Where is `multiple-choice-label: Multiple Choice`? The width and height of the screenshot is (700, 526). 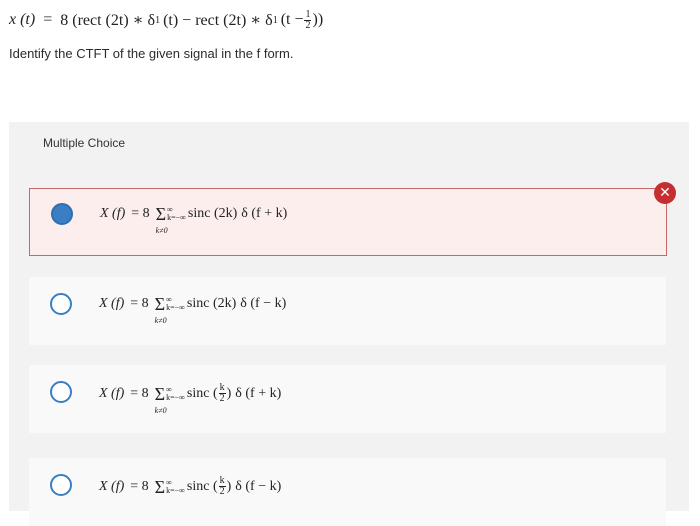
multiple-choice-label: Multiple Choice is located at coordinates (84, 143).